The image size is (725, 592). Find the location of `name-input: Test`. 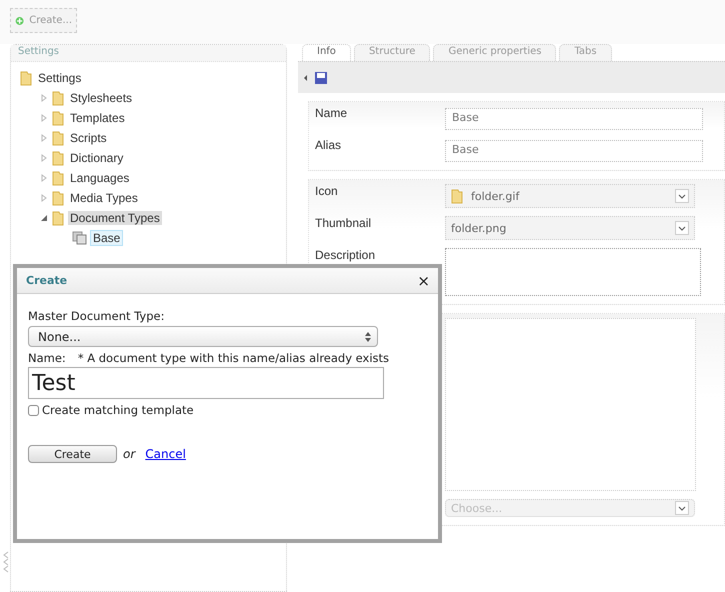

name-input: Test is located at coordinates (206, 383).